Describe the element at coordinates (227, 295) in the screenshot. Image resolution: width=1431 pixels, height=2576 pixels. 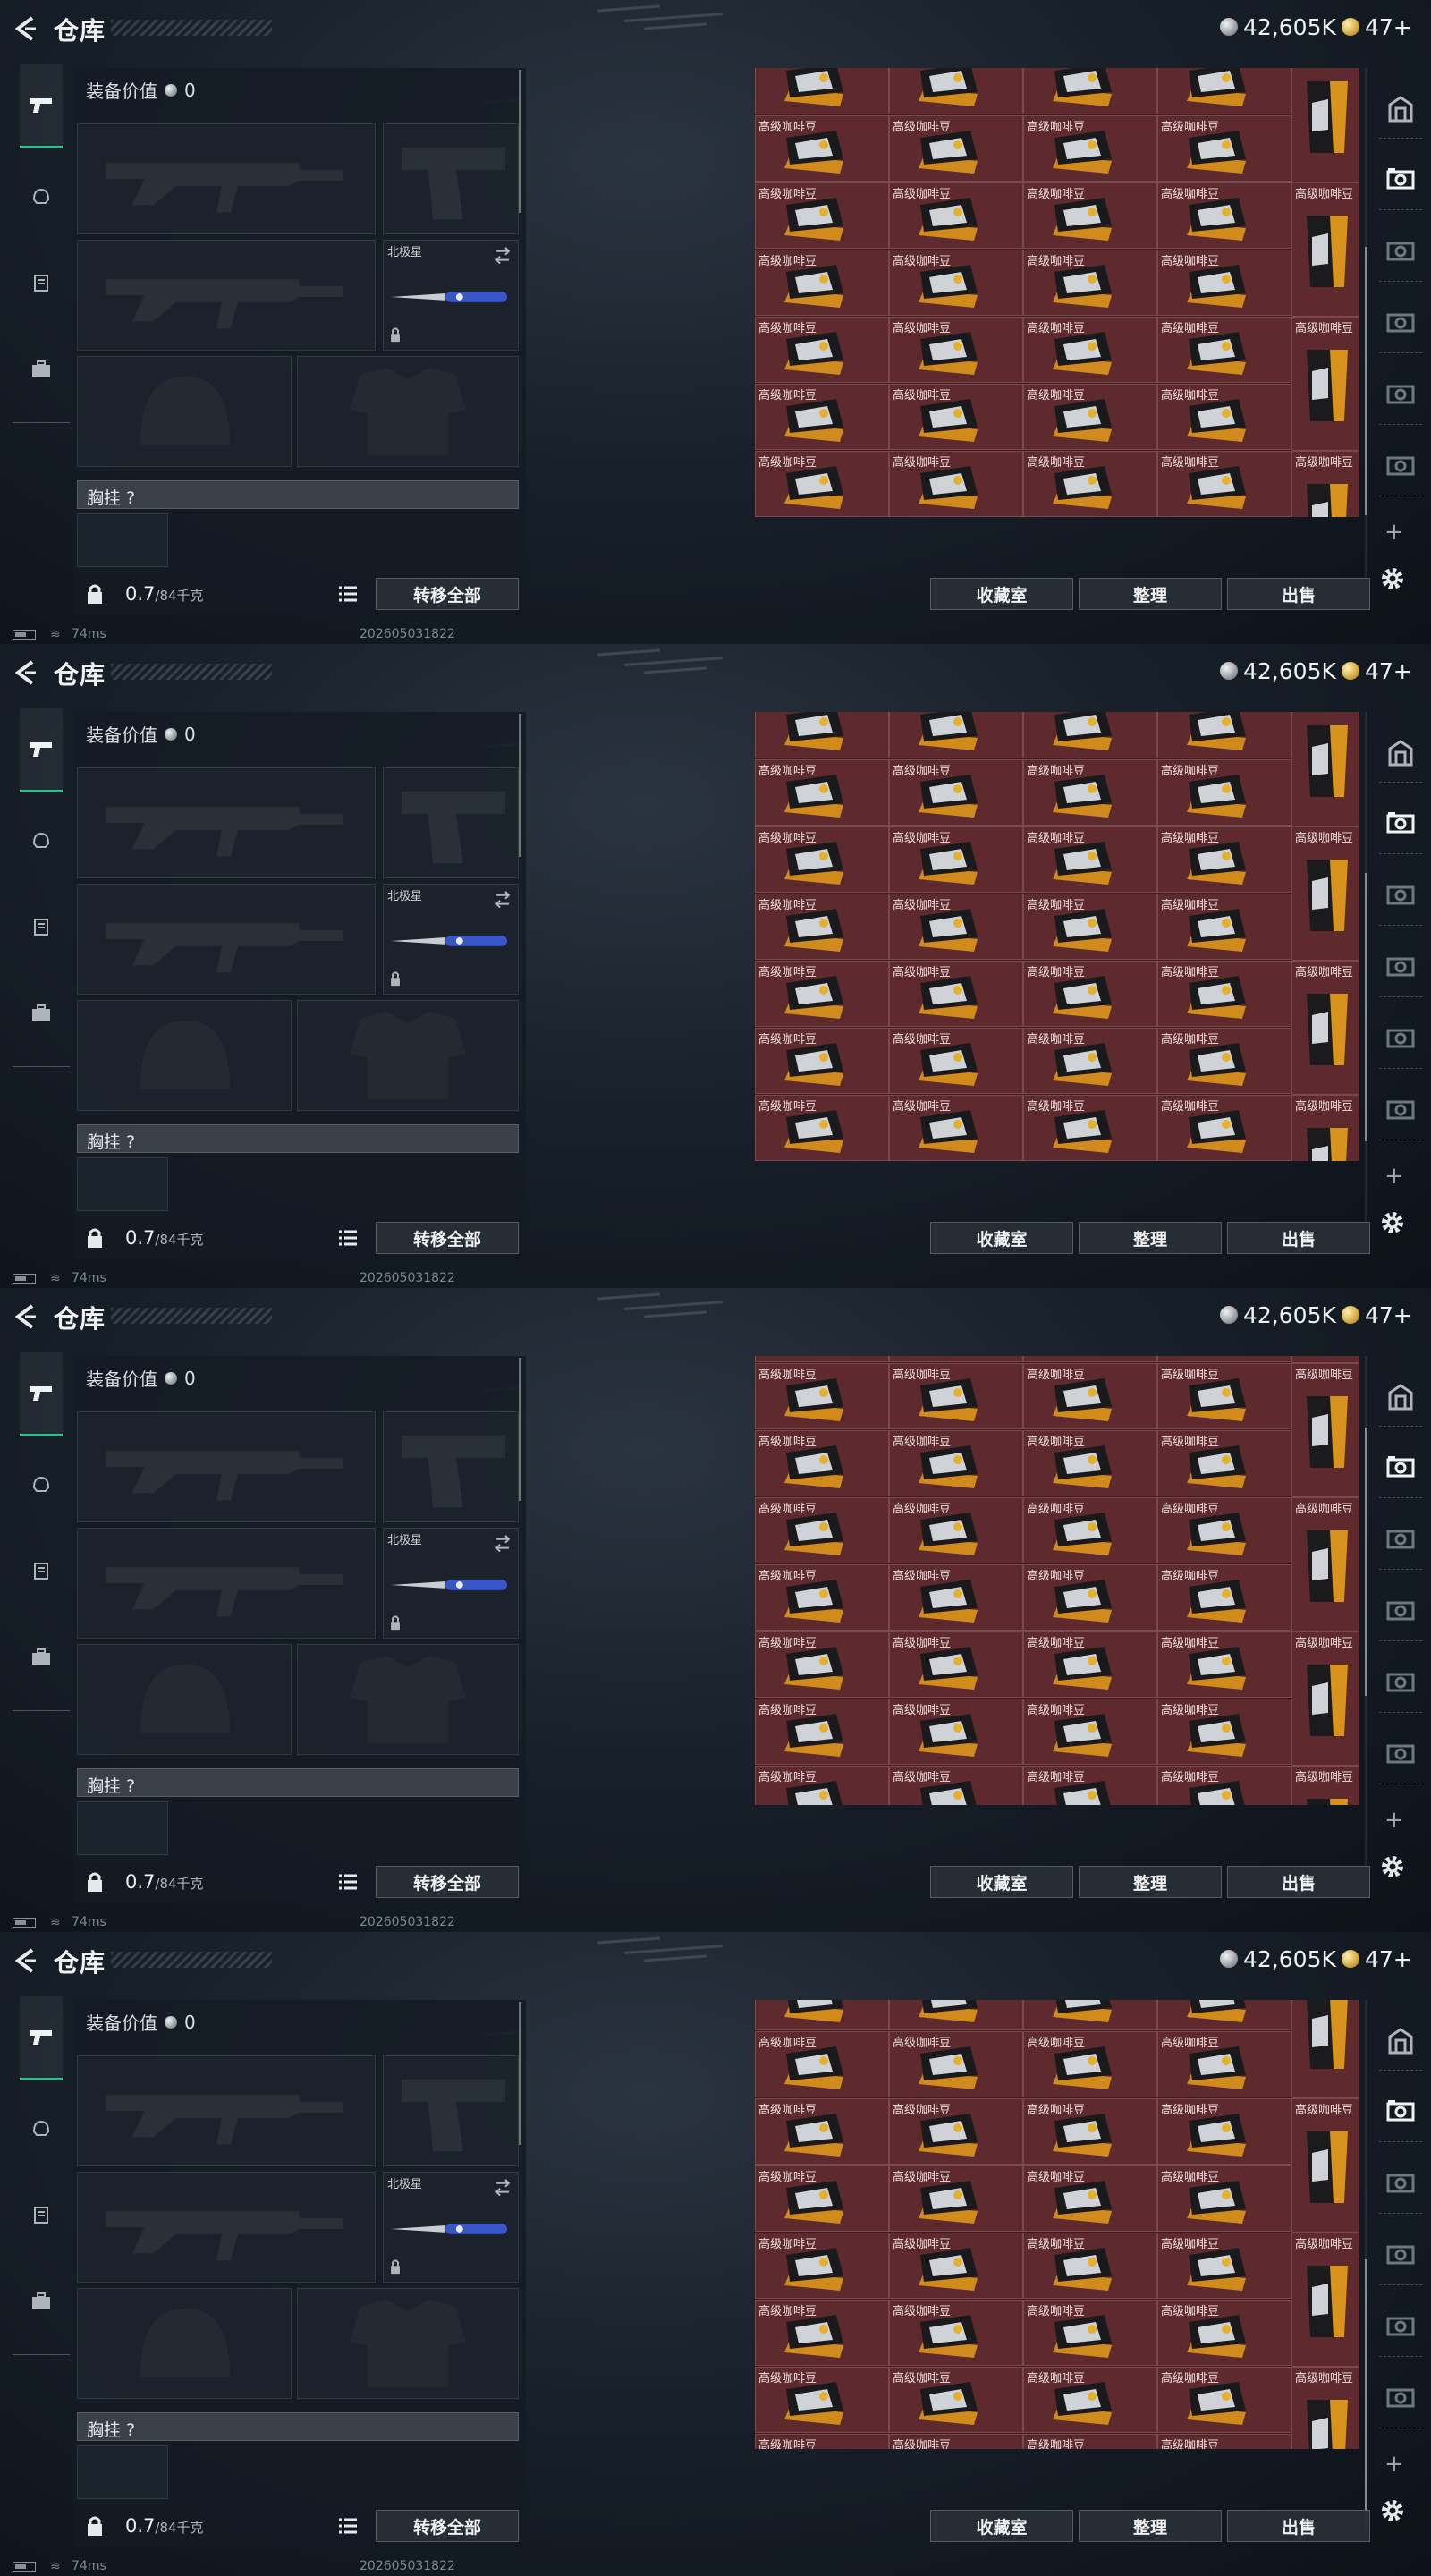
I see `secondary-weapon-slot` at that location.